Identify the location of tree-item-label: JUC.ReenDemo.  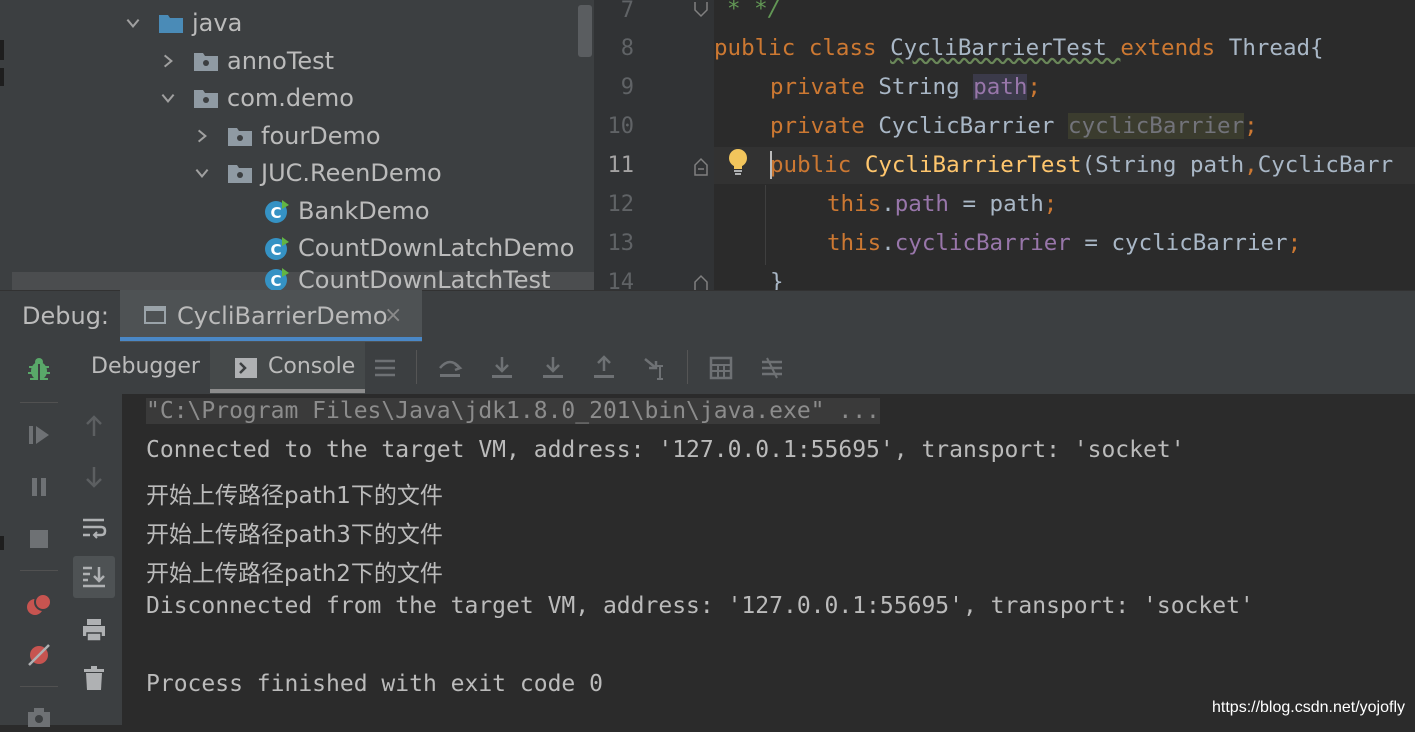
(351, 172).